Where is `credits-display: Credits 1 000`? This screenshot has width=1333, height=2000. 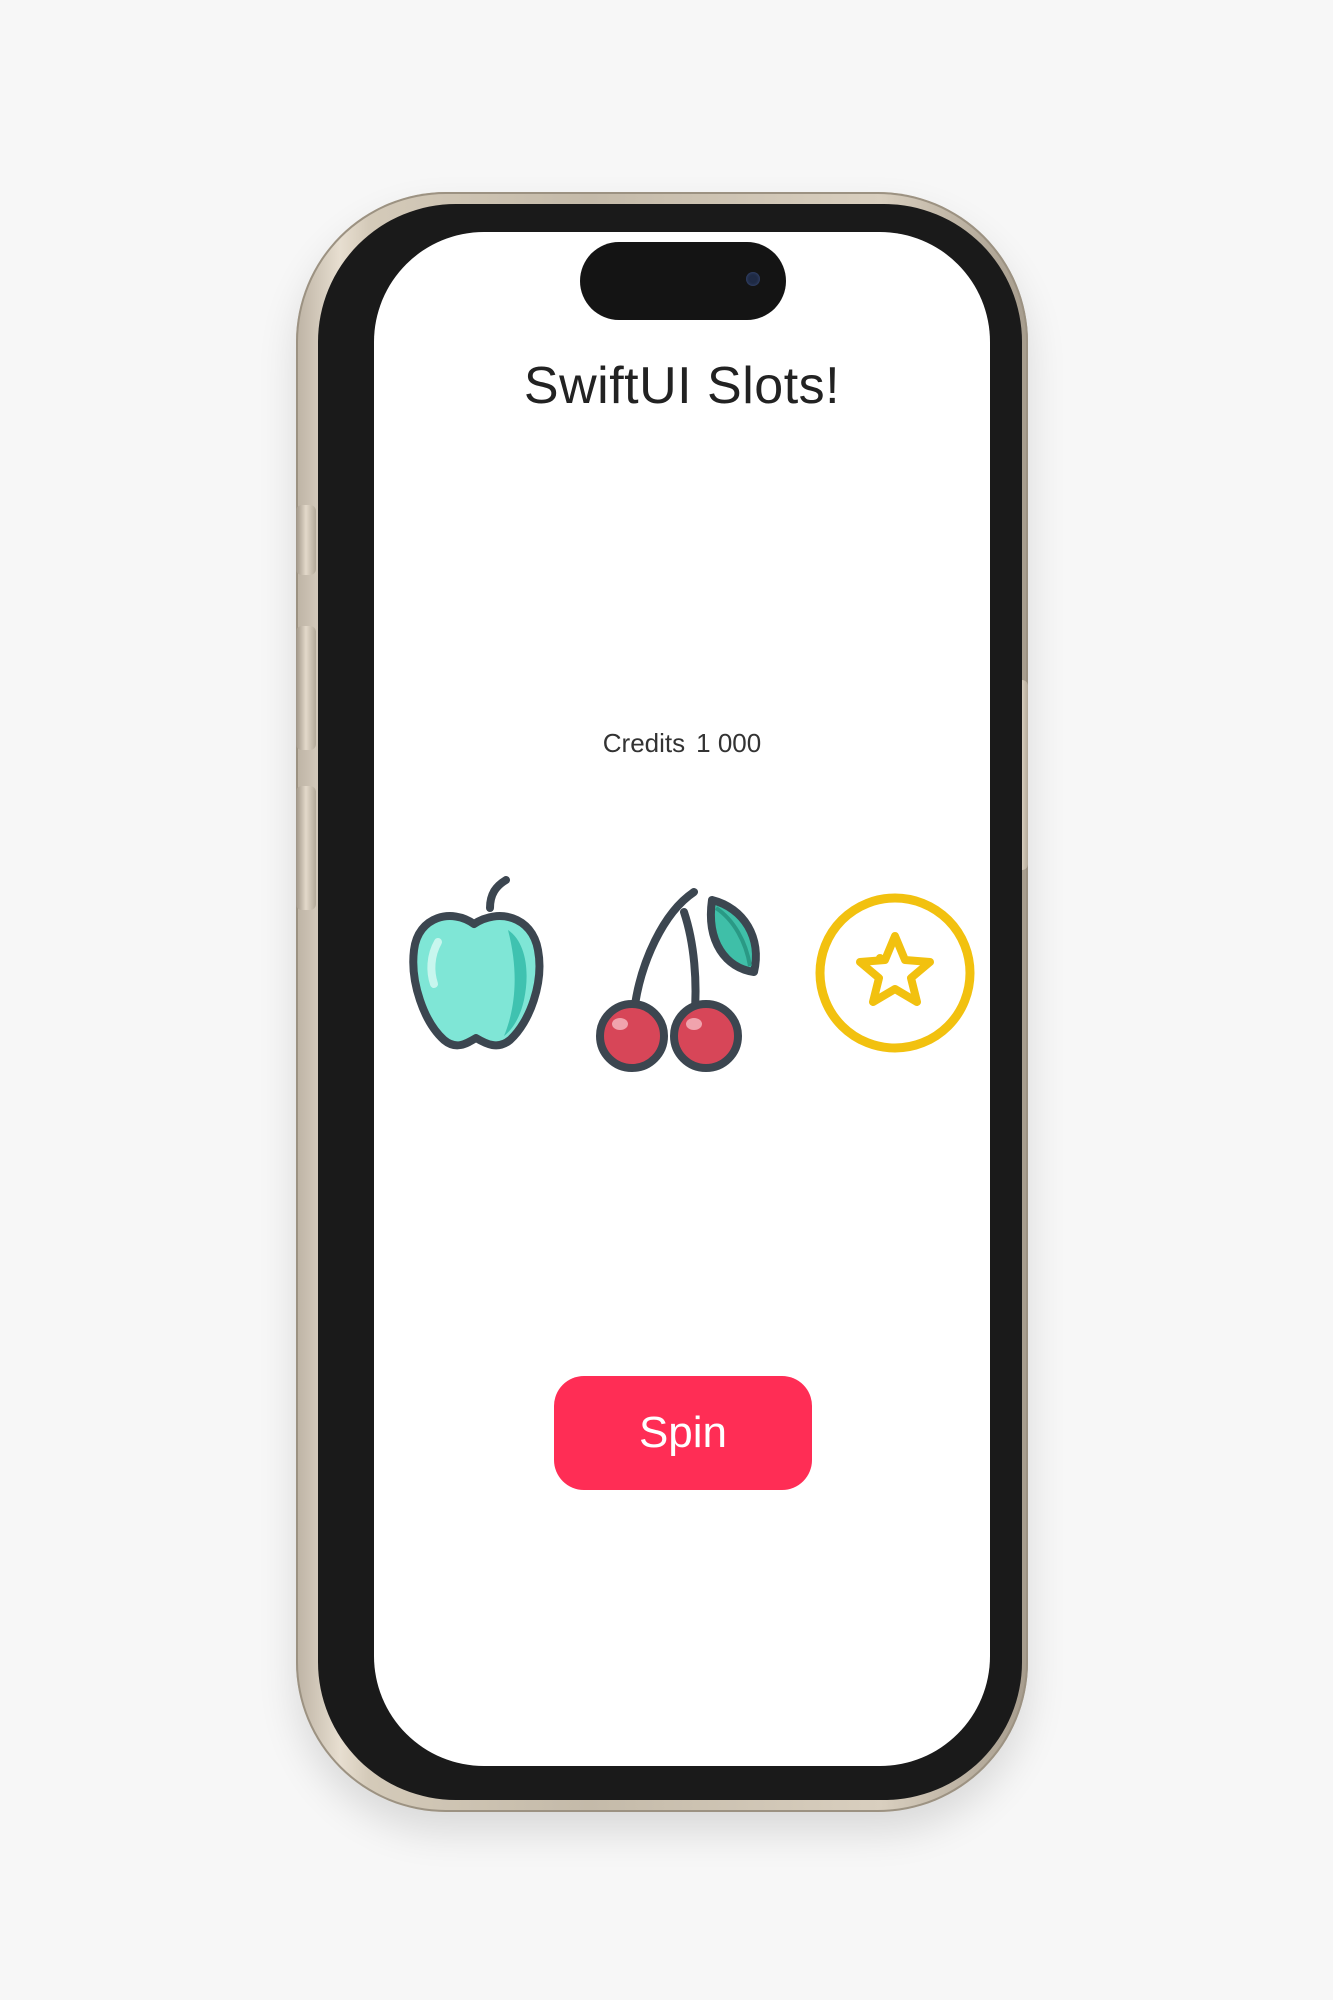 credits-display: Credits 1 000 is located at coordinates (682, 743).